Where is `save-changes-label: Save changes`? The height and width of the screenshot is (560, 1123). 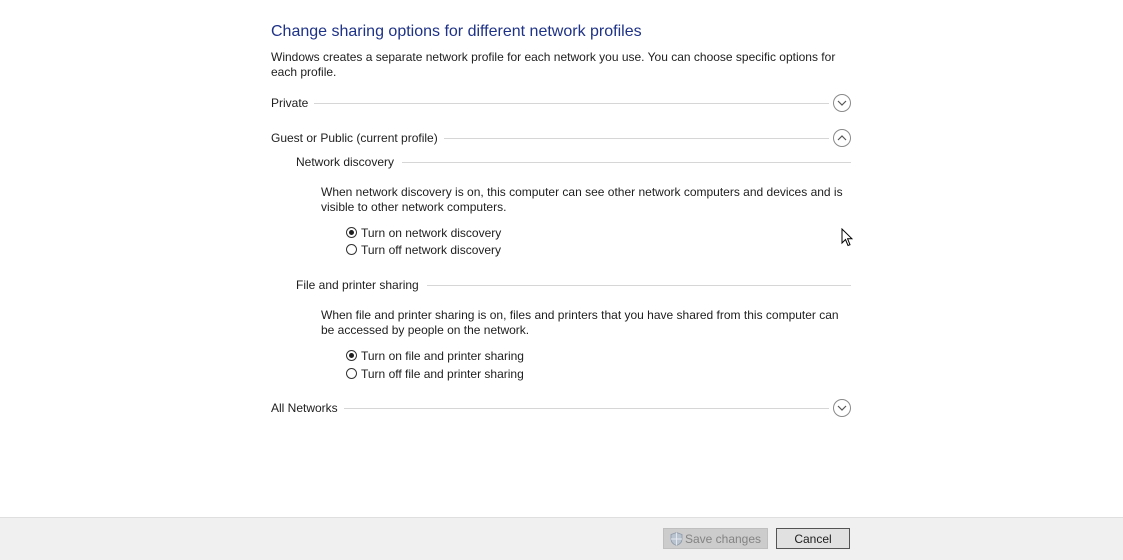 save-changes-label: Save changes is located at coordinates (723, 538).